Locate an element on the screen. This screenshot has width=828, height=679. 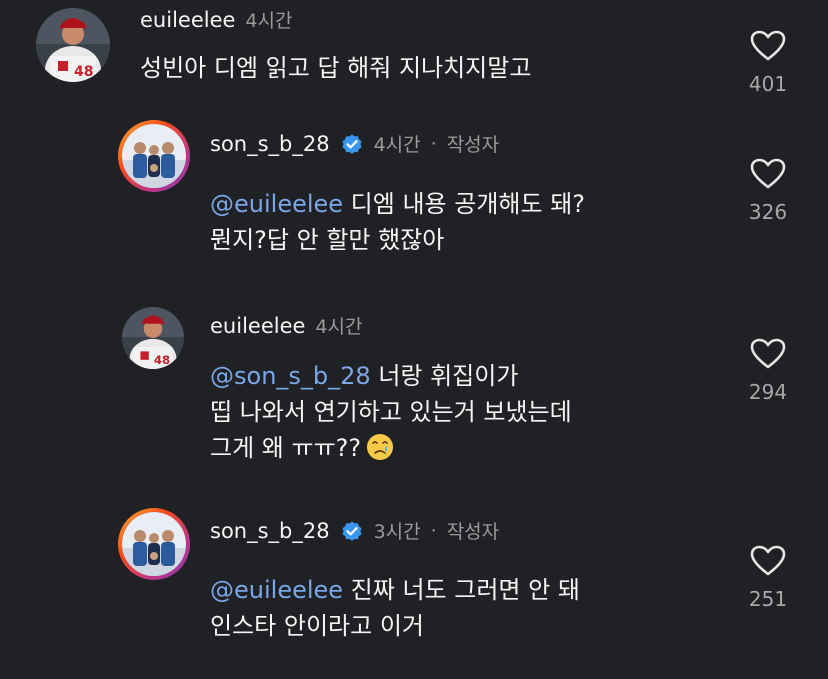
like-button: 401 is located at coordinates (768, 63).